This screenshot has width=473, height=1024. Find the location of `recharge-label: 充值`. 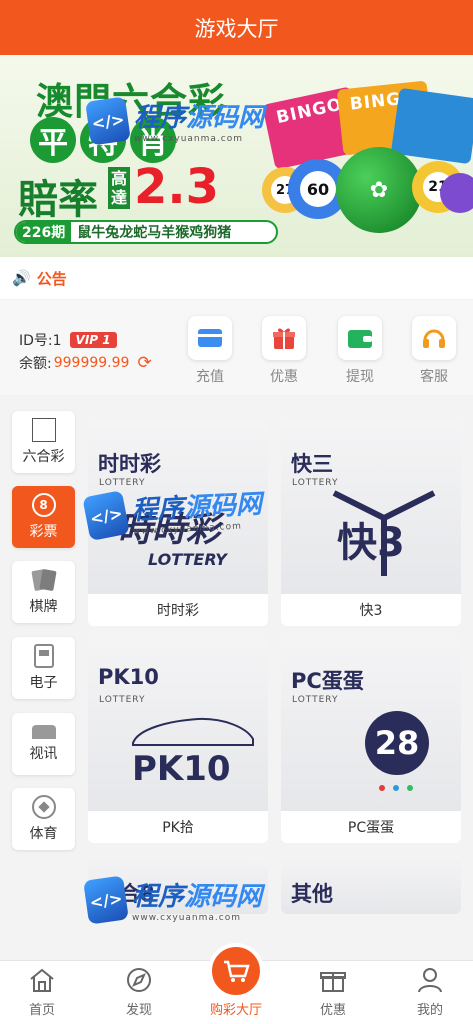

recharge-label: 充值 is located at coordinates (210, 377).